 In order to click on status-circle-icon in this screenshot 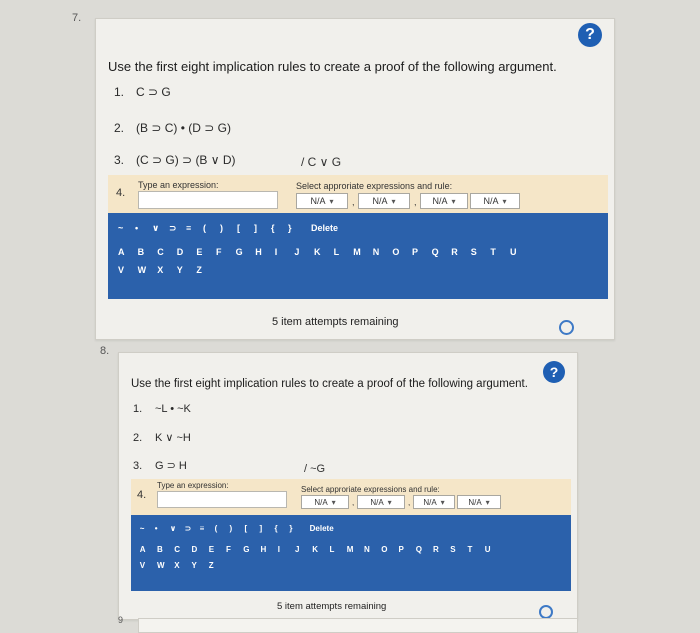, I will do `click(566, 327)`.